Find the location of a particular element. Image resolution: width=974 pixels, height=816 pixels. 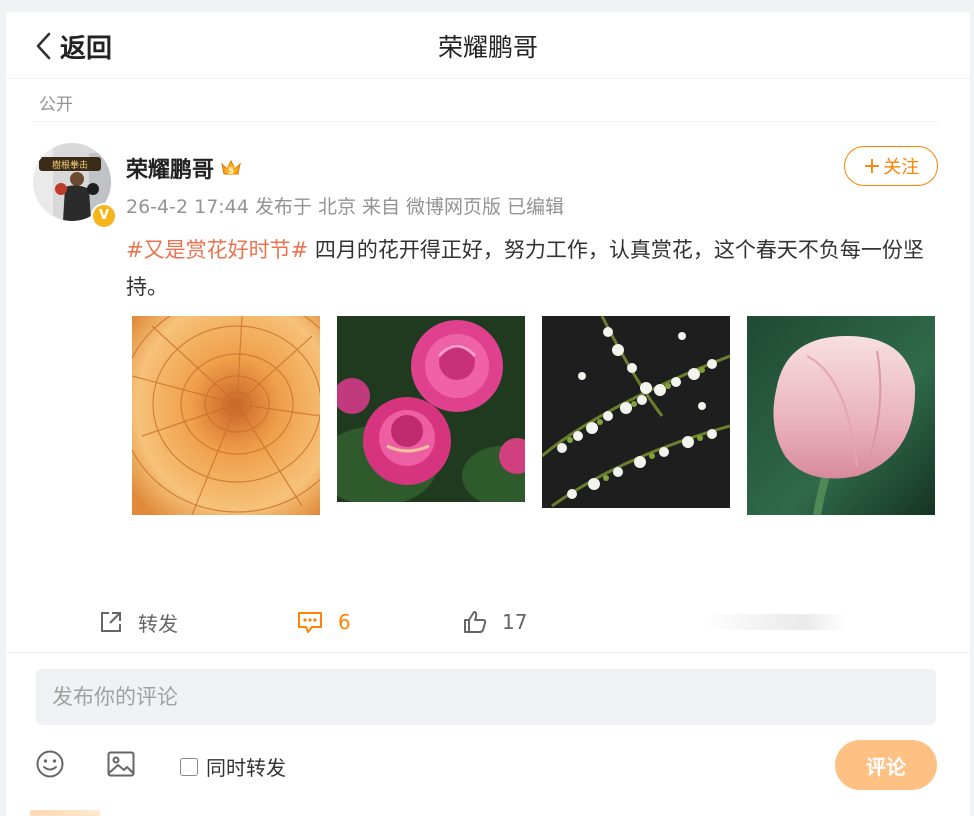

like-button: 17 is located at coordinates (494, 622).